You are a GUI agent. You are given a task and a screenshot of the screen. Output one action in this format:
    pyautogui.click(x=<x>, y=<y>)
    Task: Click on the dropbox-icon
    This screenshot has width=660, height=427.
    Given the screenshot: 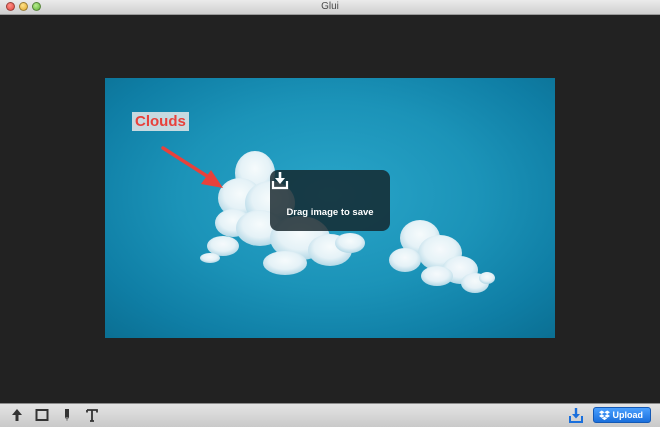 What is the action you would take?
    pyautogui.click(x=604, y=415)
    